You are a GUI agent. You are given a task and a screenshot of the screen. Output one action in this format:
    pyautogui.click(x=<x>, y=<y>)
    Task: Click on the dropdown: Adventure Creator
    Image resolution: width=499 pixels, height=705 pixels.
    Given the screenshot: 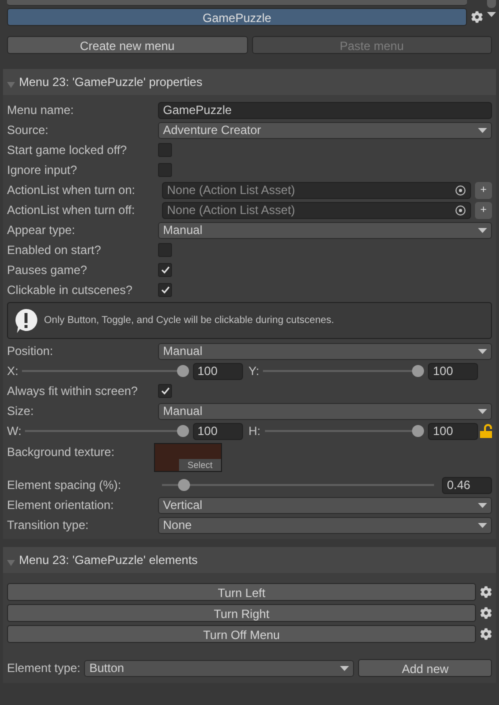 What is the action you would take?
    pyautogui.click(x=325, y=130)
    